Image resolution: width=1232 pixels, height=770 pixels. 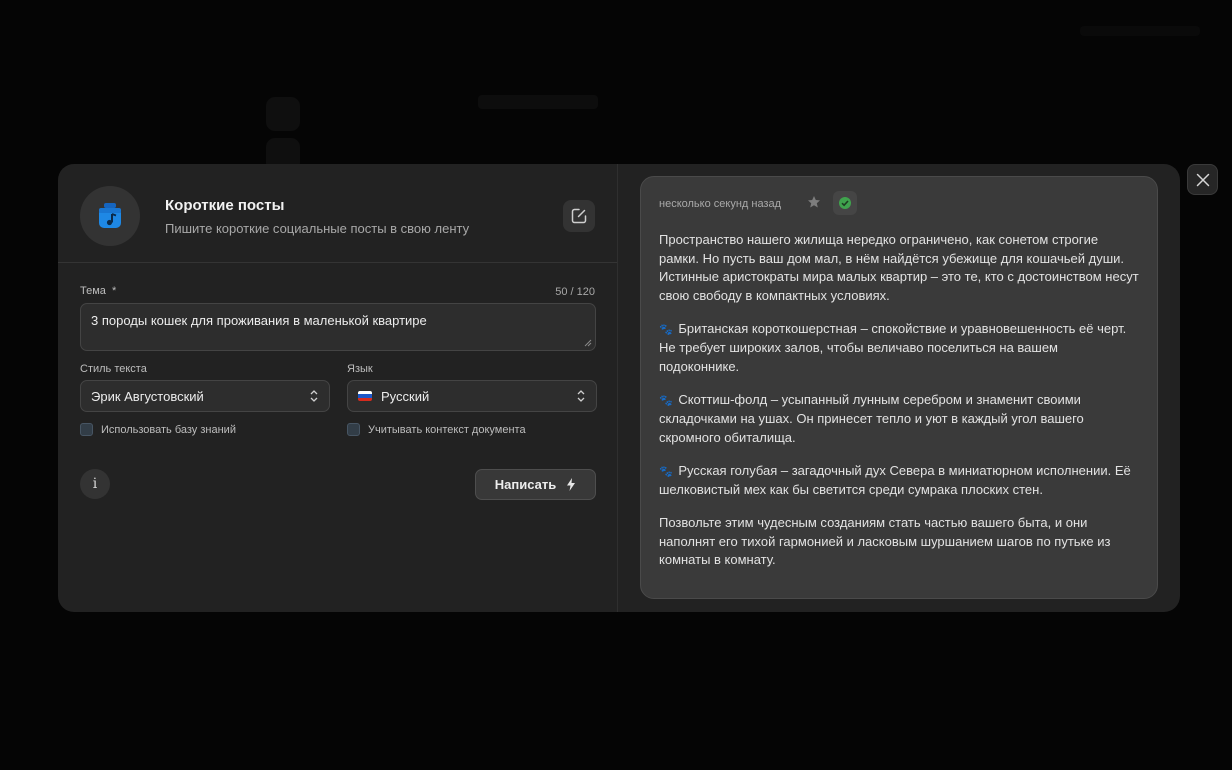 I want to click on language-value: Русский, so click(x=405, y=396).